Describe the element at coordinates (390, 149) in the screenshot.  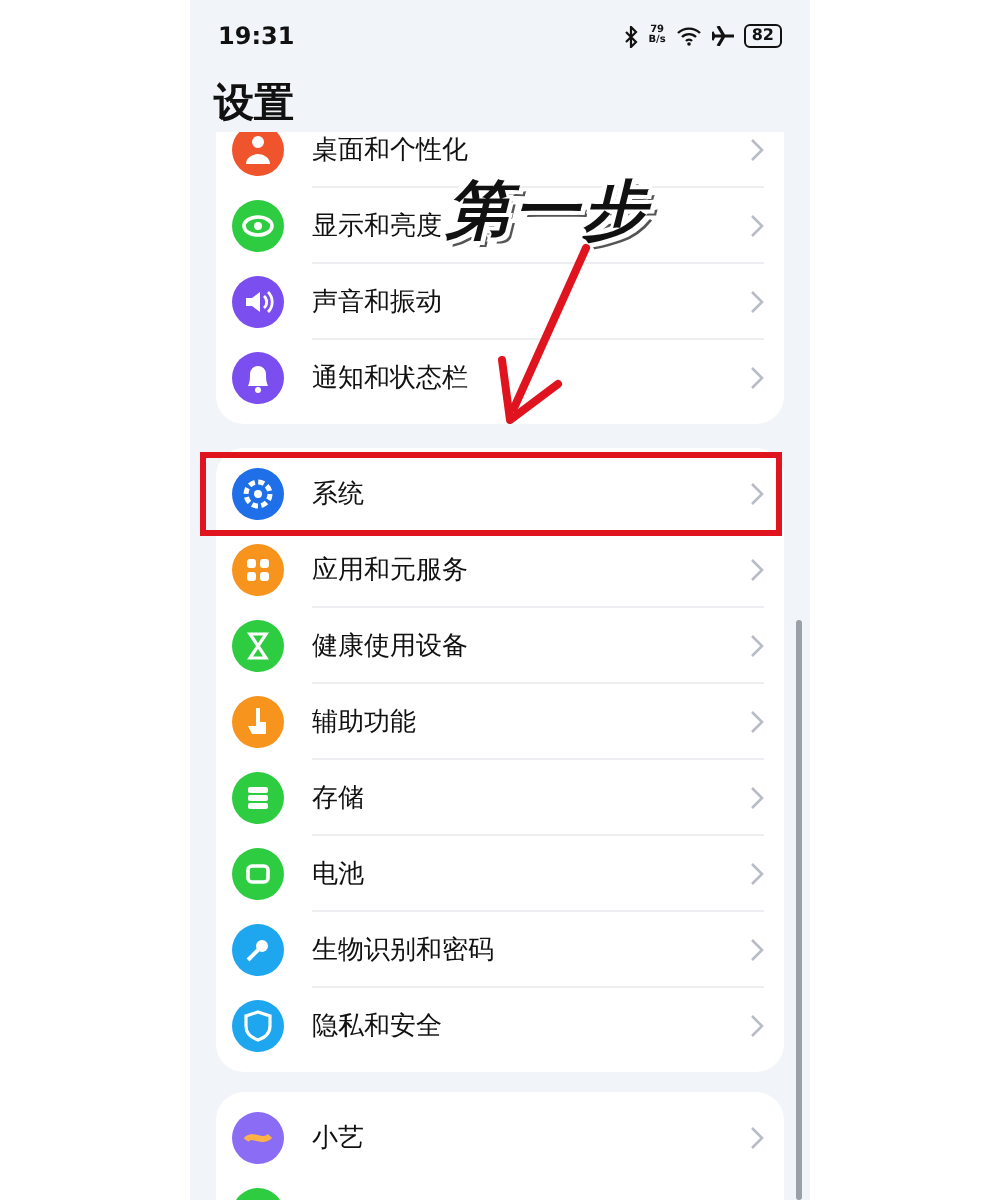
I see `settings-item: 桌面和个性化` at that location.